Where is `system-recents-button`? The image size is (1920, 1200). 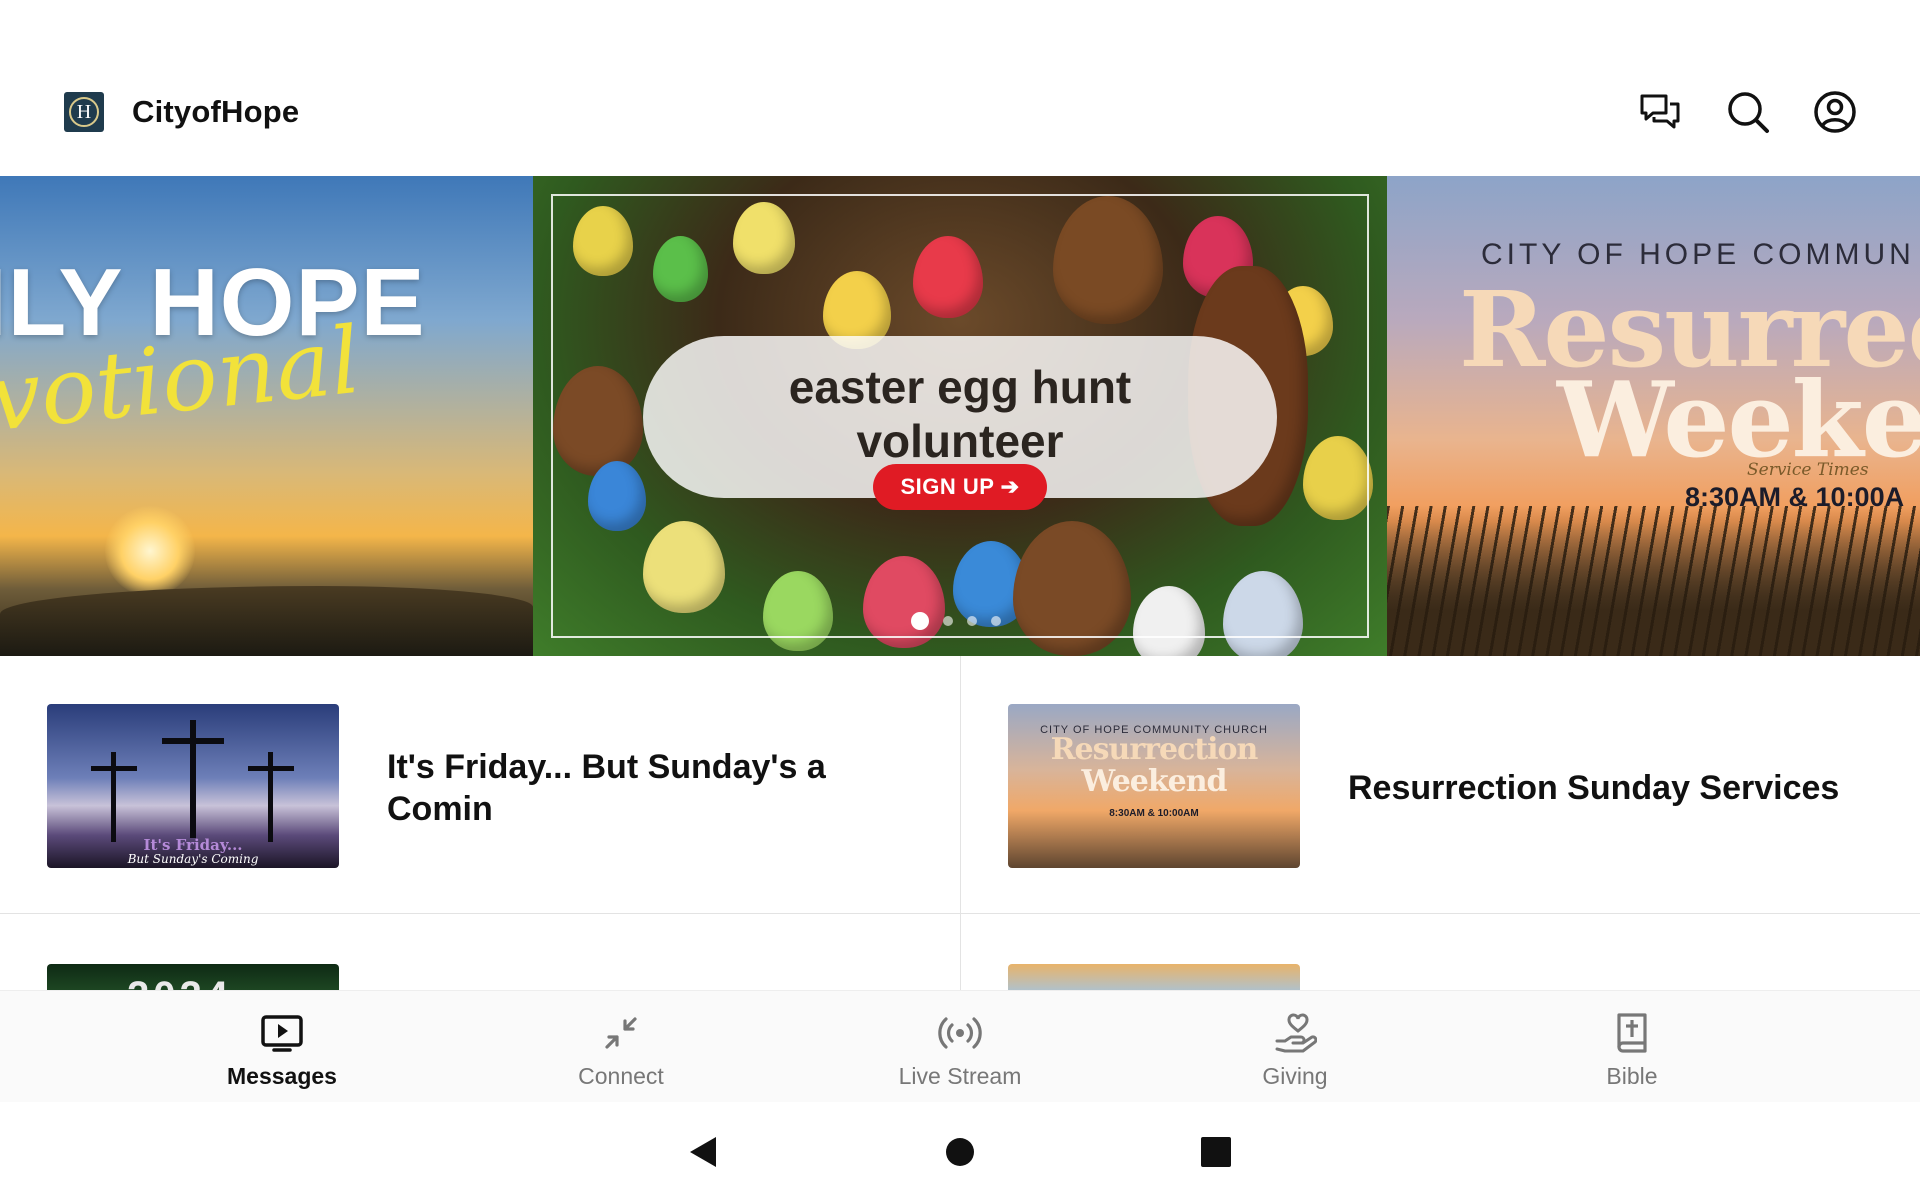
system-recents-button is located at coordinates (1216, 1152).